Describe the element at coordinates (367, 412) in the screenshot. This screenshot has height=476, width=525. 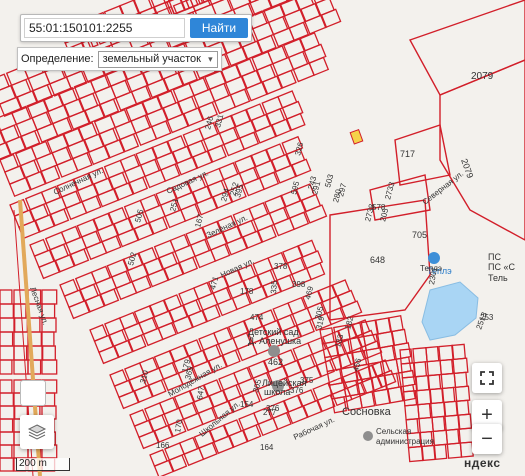
I see `map-label: Сосновка` at that location.